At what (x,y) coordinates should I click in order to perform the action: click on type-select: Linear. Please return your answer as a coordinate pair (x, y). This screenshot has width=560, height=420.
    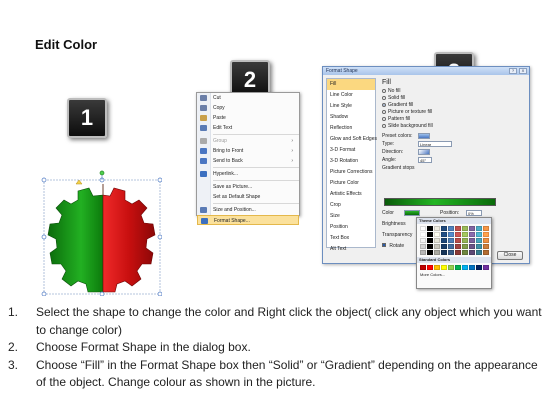
    Looking at the image, I should click on (435, 144).